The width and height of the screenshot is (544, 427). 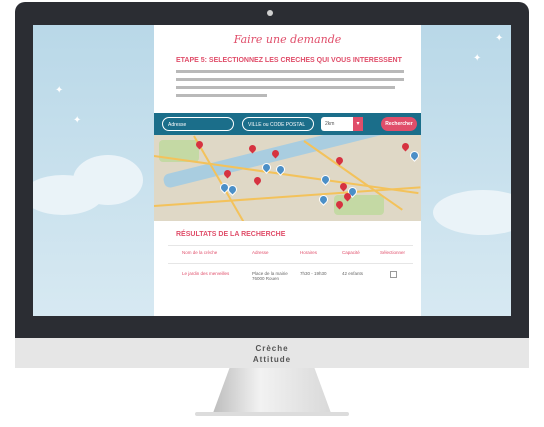 I want to click on brand-logo: Crèche Attitude, so click(x=272, y=354).